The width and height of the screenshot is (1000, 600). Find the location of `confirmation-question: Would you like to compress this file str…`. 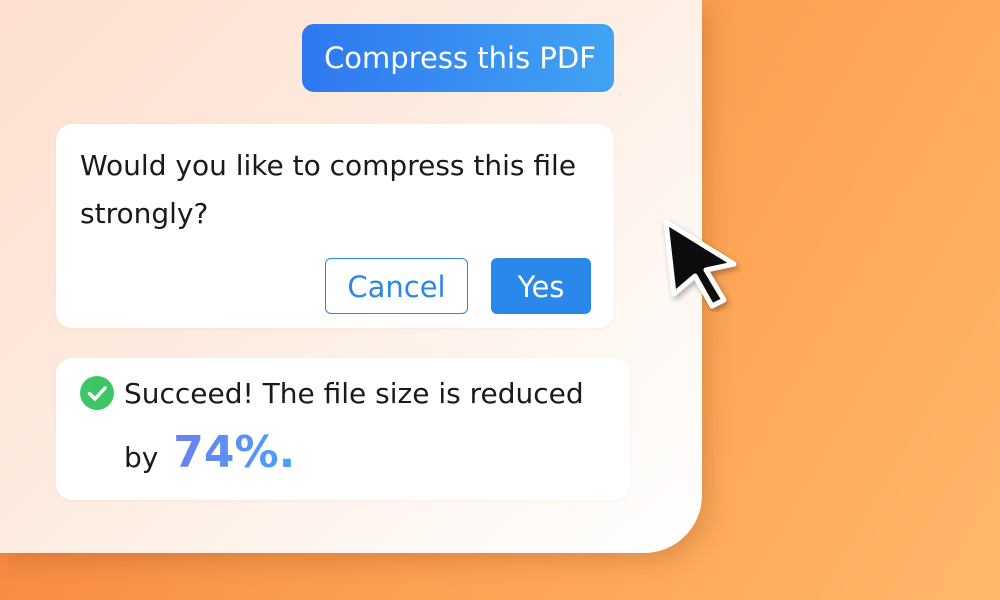

confirmation-question: Would you like to compress this file str… is located at coordinates (328, 189).